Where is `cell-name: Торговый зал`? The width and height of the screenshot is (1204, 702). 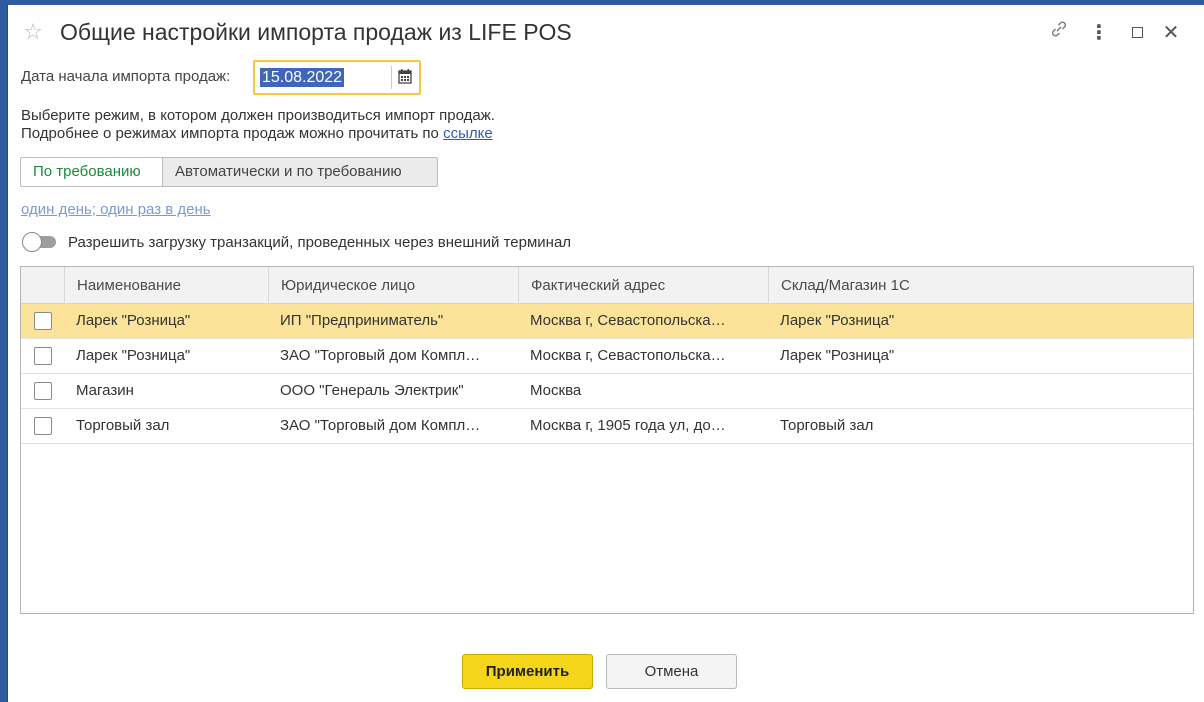 cell-name: Торговый зал is located at coordinates (123, 425).